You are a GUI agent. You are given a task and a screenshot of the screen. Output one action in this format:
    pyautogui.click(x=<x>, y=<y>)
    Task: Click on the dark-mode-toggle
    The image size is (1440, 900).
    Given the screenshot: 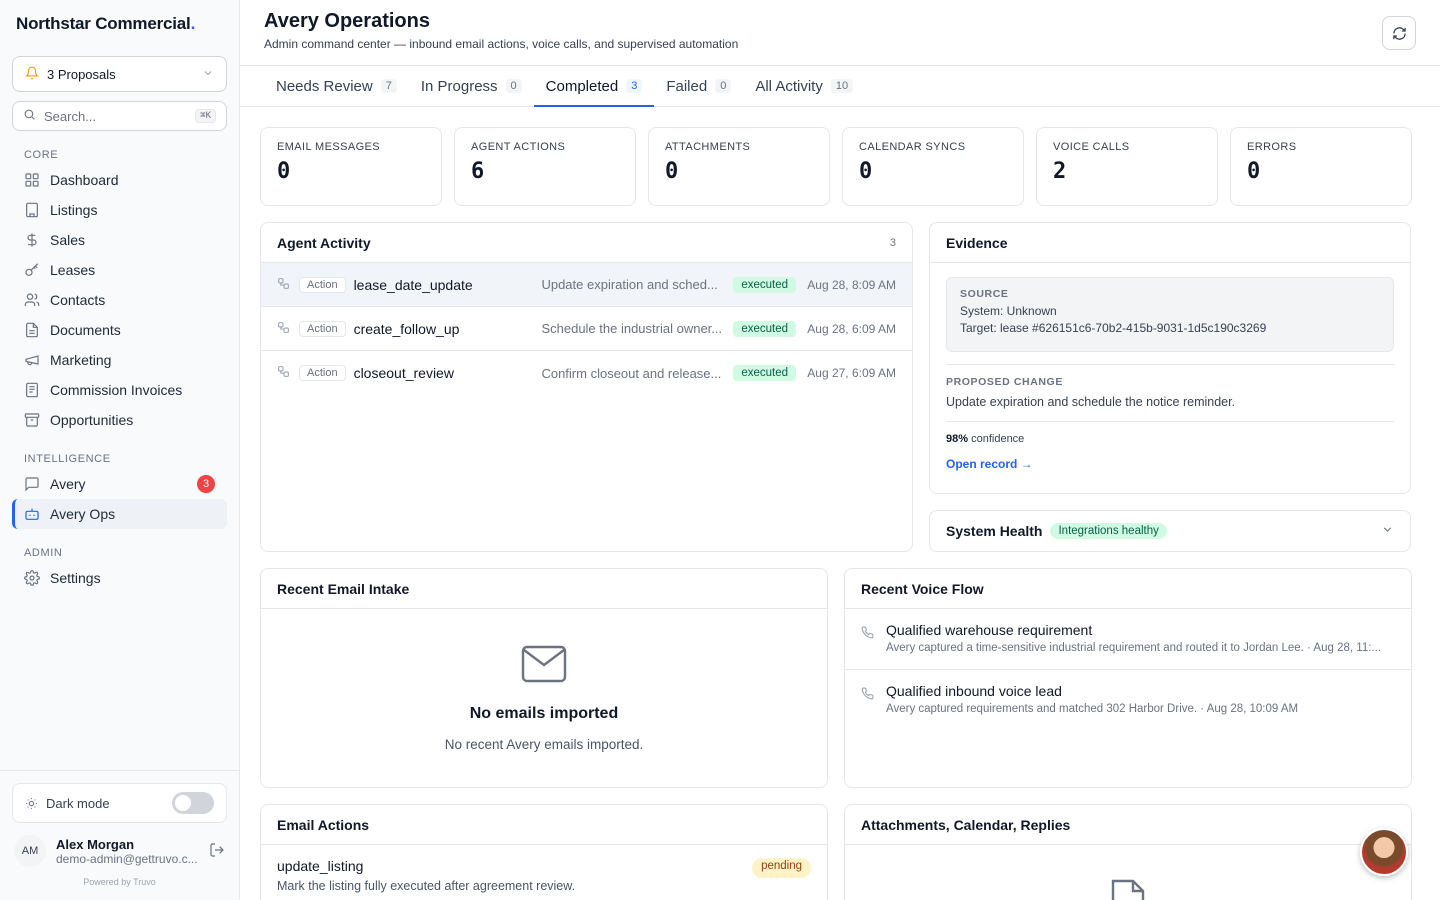 What is the action you would take?
    pyautogui.click(x=193, y=803)
    